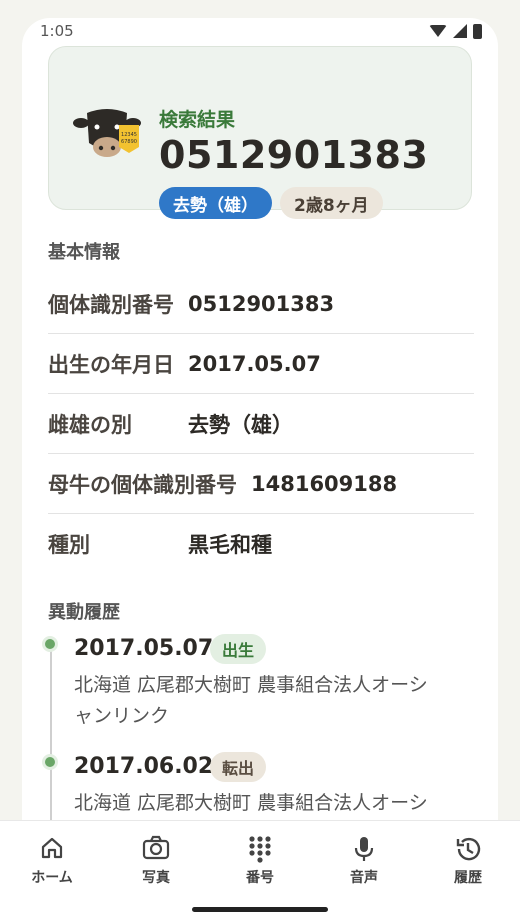 Image resolution: width=520 pixels, height=924 pixels. I want to click on signal-icon, so click(460, 31).